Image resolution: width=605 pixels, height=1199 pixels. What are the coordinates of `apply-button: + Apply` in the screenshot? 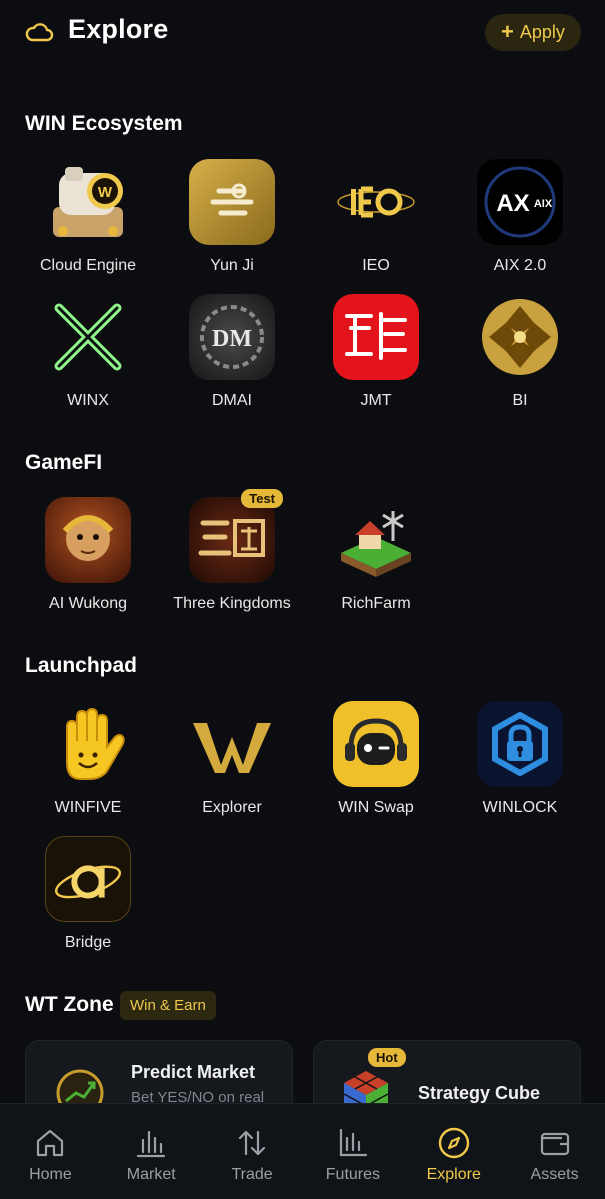 It's located at (533, 32).